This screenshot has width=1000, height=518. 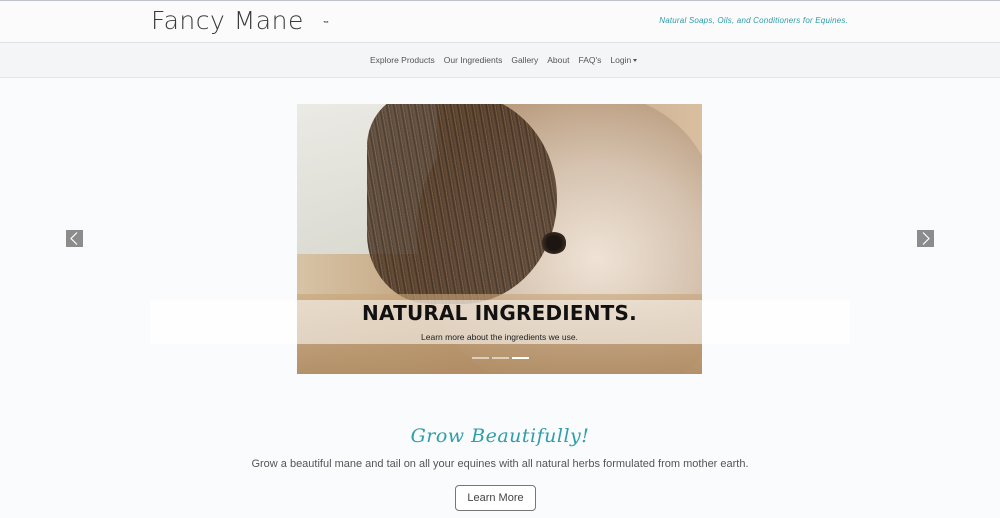 What do you see at coordinates (402, 60) in the screenshot?
I see `nav-explore-products: Explore Products` at bounding box center [402, 60].